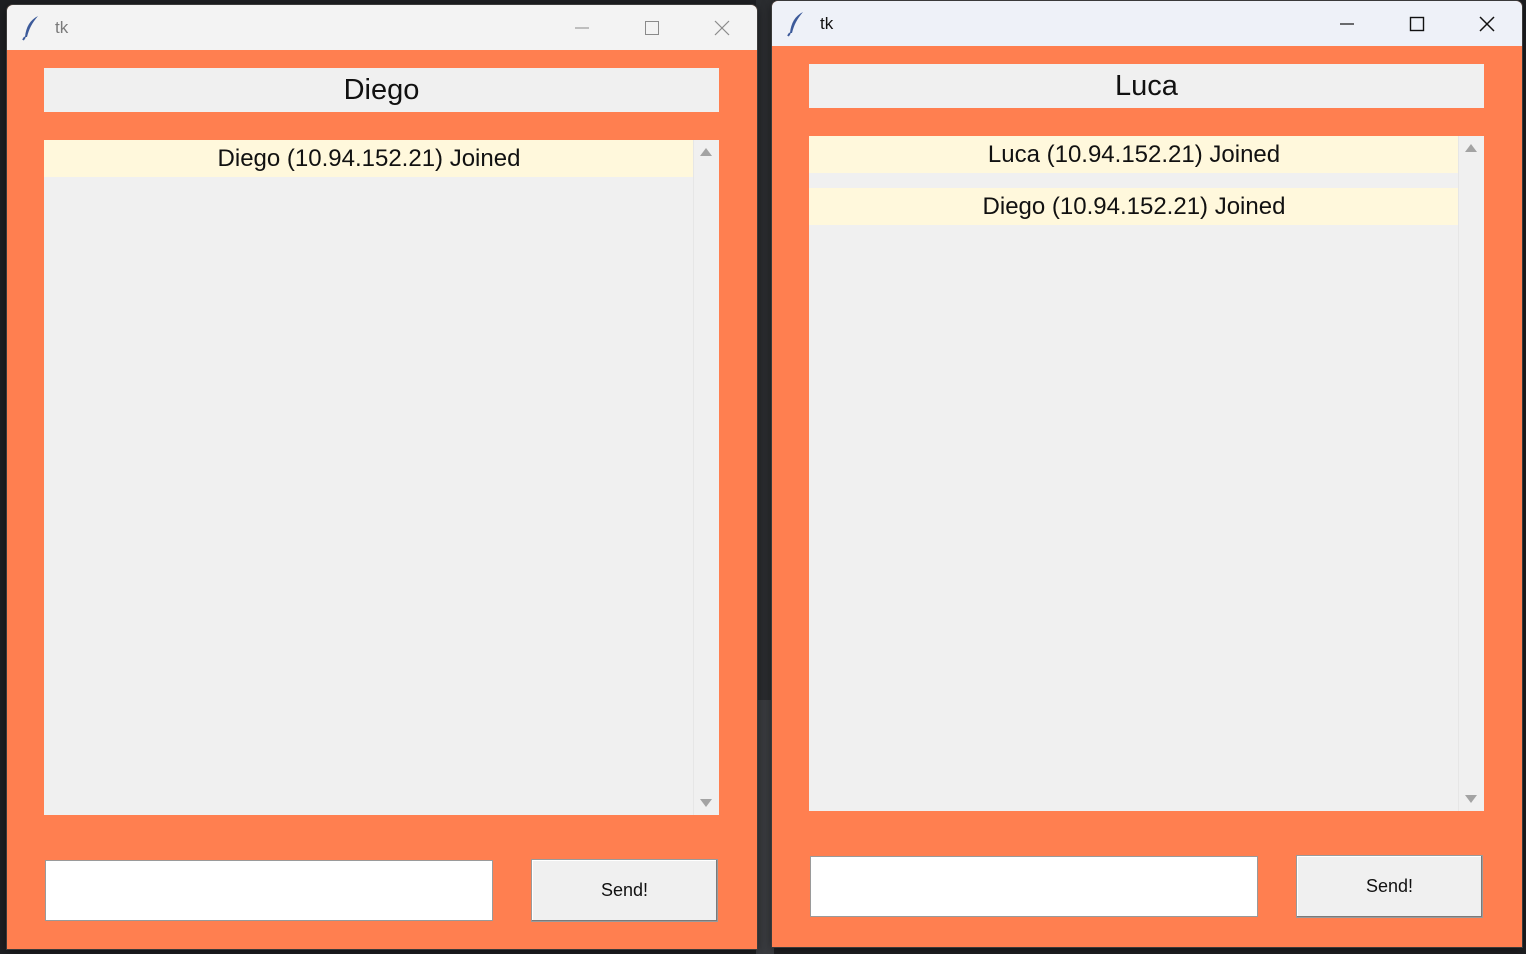 This screenshot has width=1526, height=954. What do you see at coordinates (1146, 86) in the screenshot?
I see `user-name-label: Luca` at bounding box center [1146, 86].